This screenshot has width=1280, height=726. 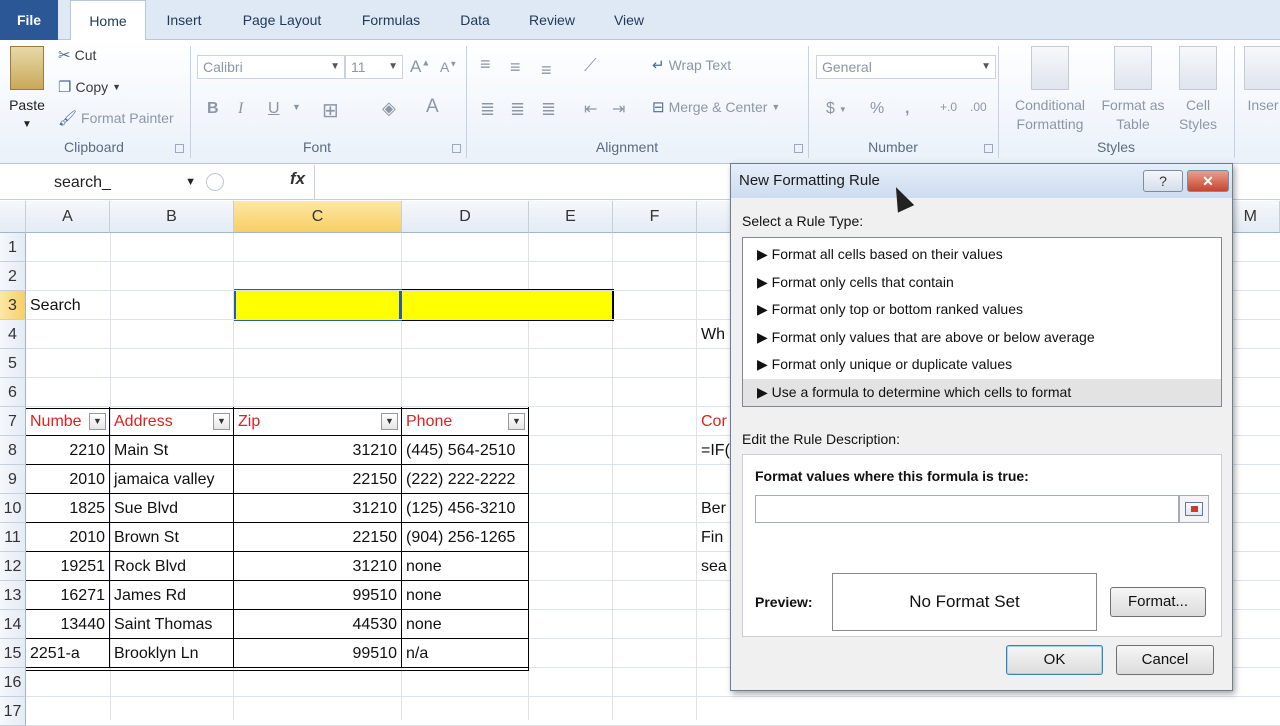 I want to click on row-header: 10, so click(x=13, y=508).